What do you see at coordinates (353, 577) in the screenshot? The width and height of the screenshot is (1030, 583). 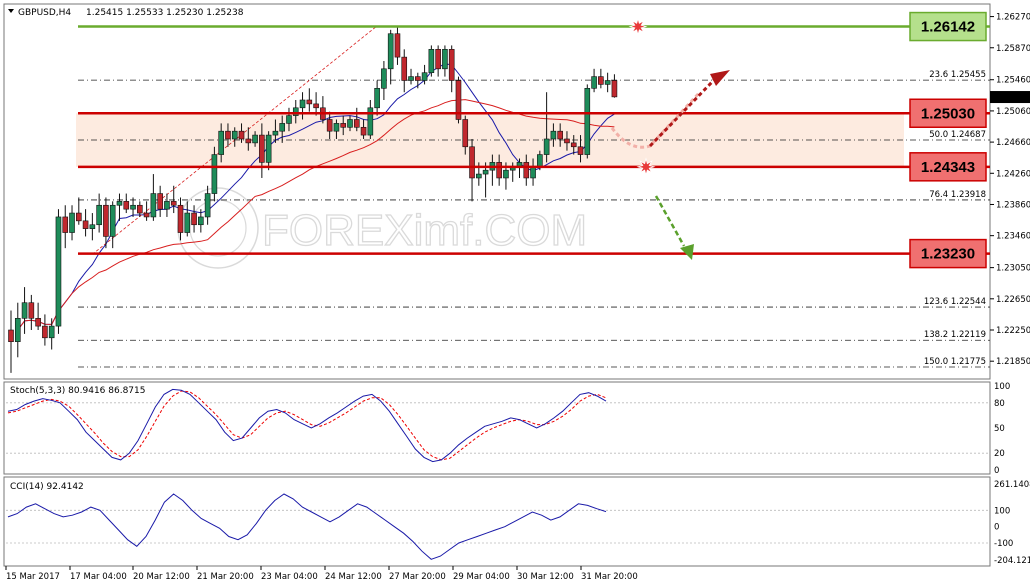 I see `time-tick-label-5: 24 Mar 12:00` at bounding box center [353, 577].